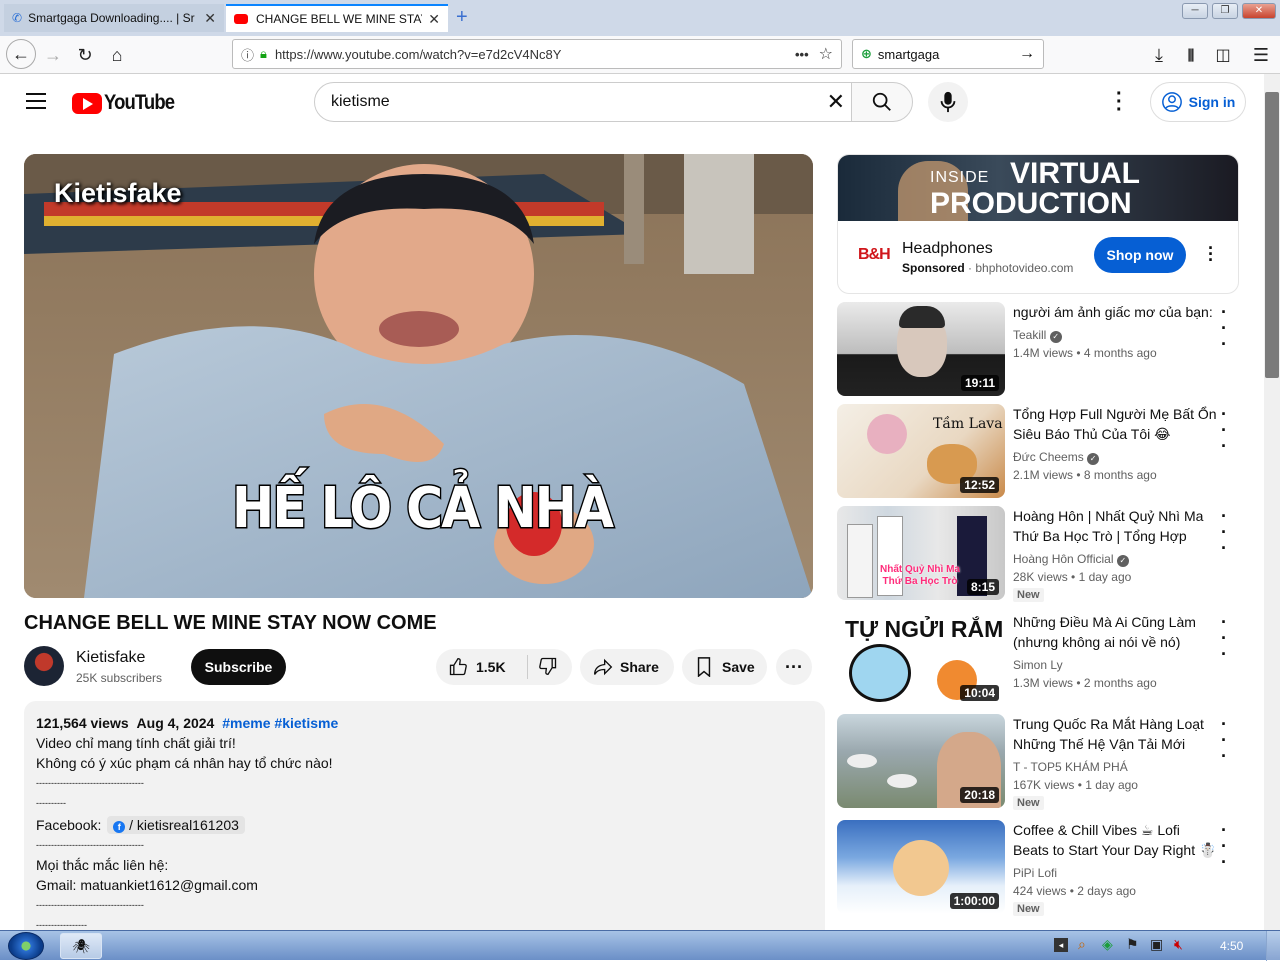 This screenshot has height=961, width=1280. I want to click on view-count: 121,564 views, so click(82, 723).